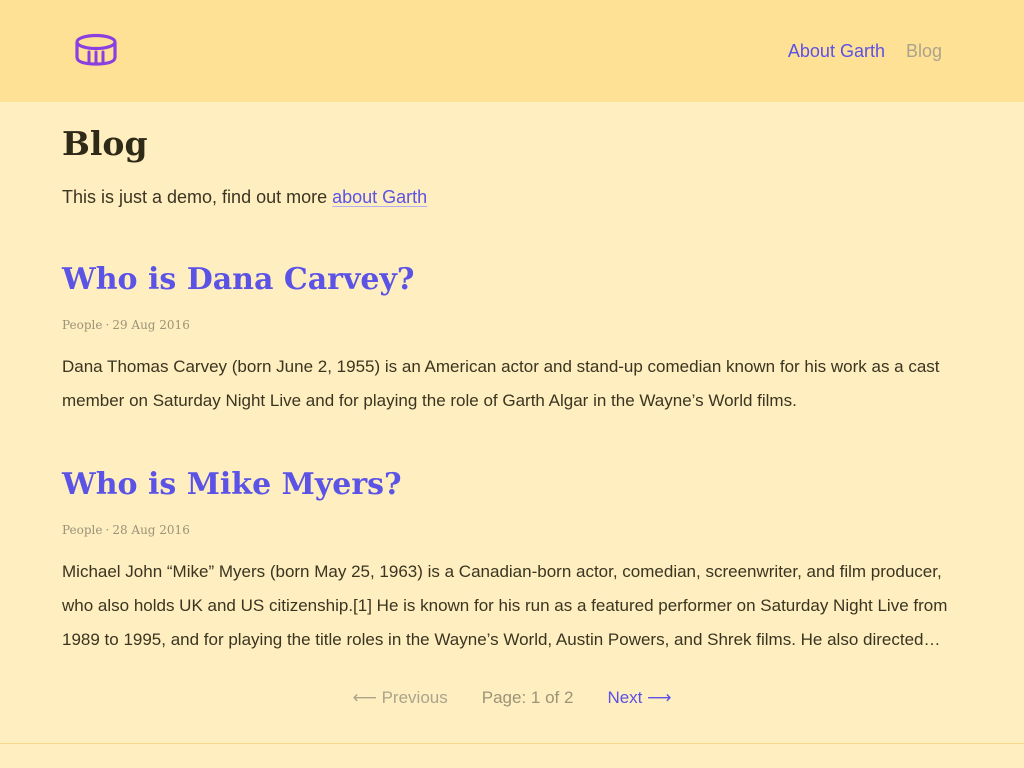 This screenshot has width=1024, height=768. I want to click on main-nav: About Garth Blog, so click(865, 51).